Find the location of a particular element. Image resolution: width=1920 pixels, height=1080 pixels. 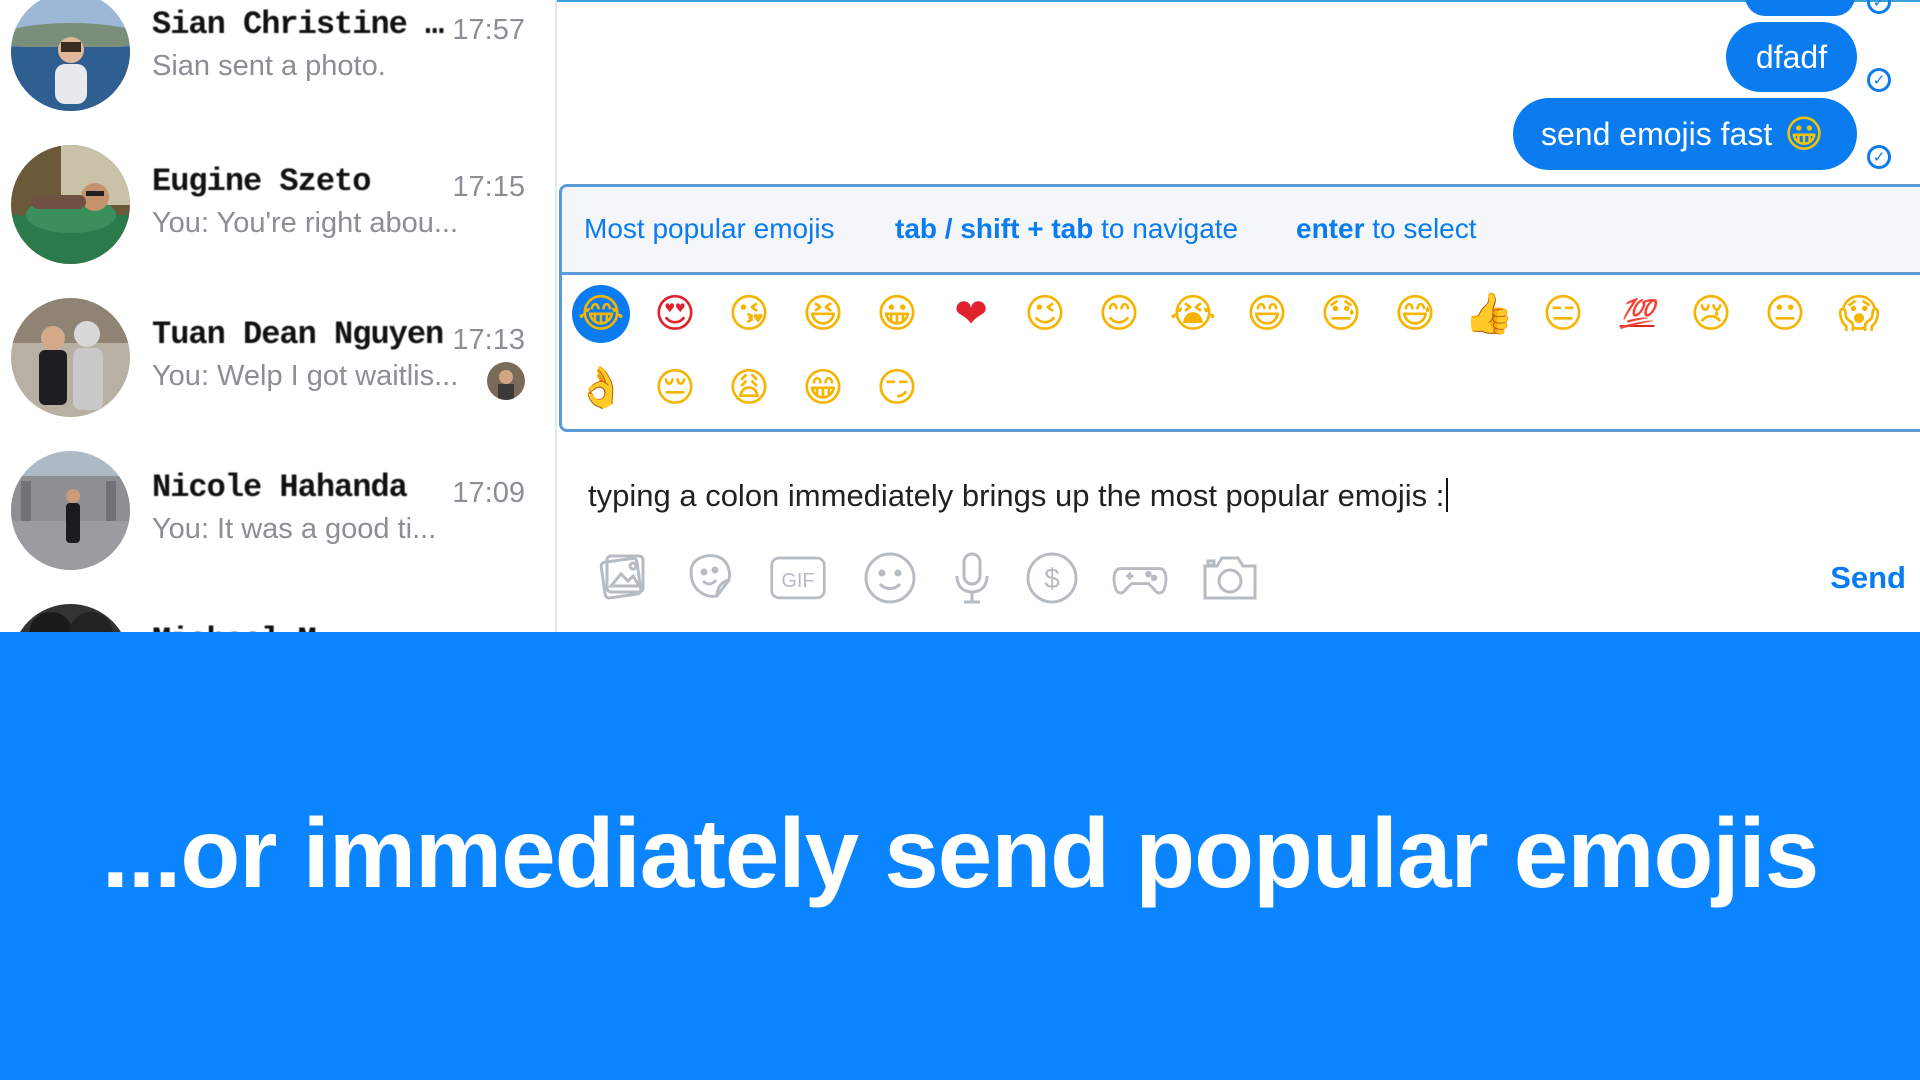

select-suffix: to select is located at coordinates (1420, 228).